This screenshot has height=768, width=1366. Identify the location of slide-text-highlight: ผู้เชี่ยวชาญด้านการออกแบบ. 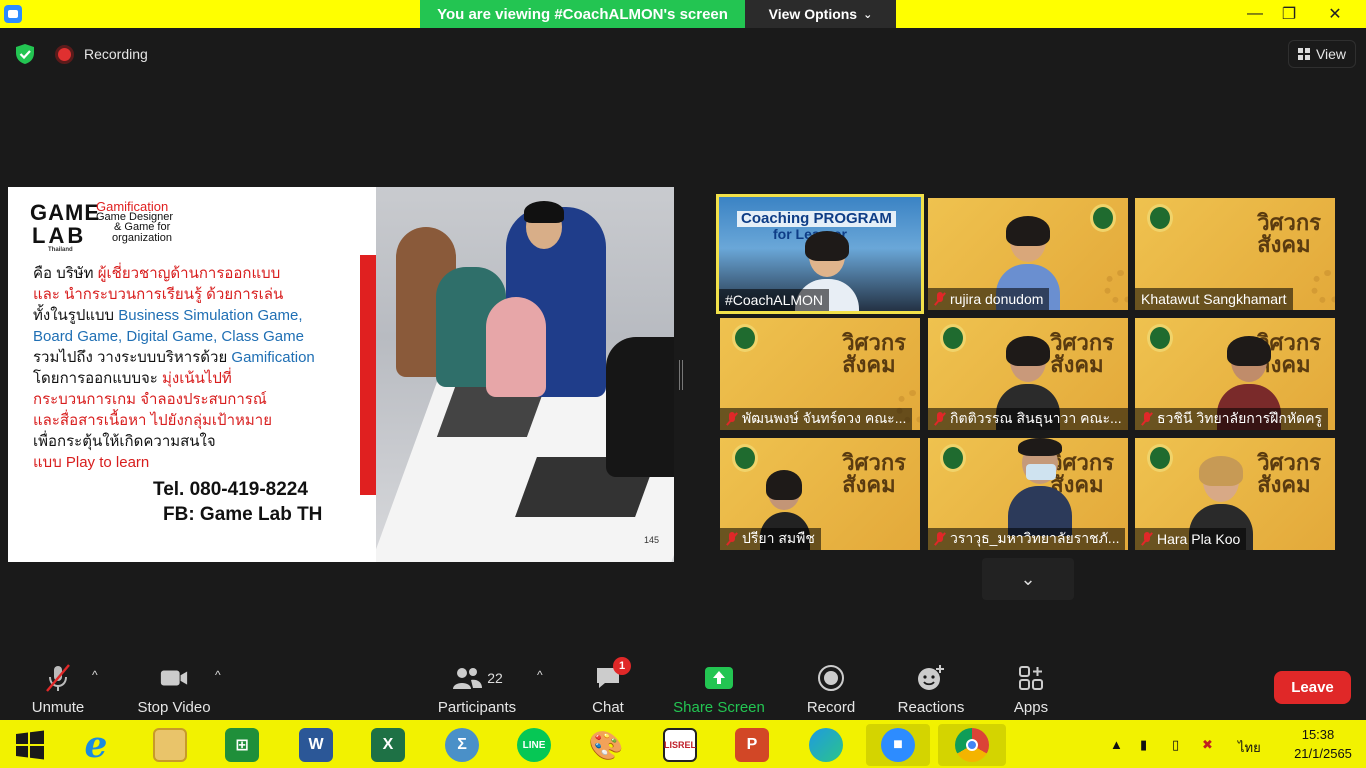
(189, 273).